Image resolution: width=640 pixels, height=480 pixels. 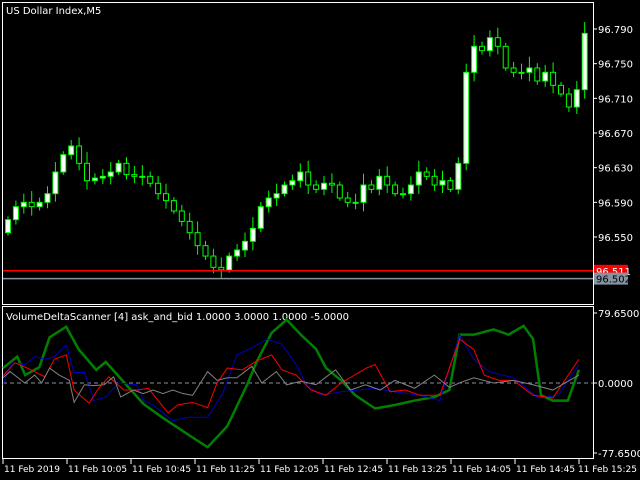 What do you see at coordinates (53, 11) in the screenshot?
I see `chart-title: US Dollar Index,M5` at bounding box center [53, 11].